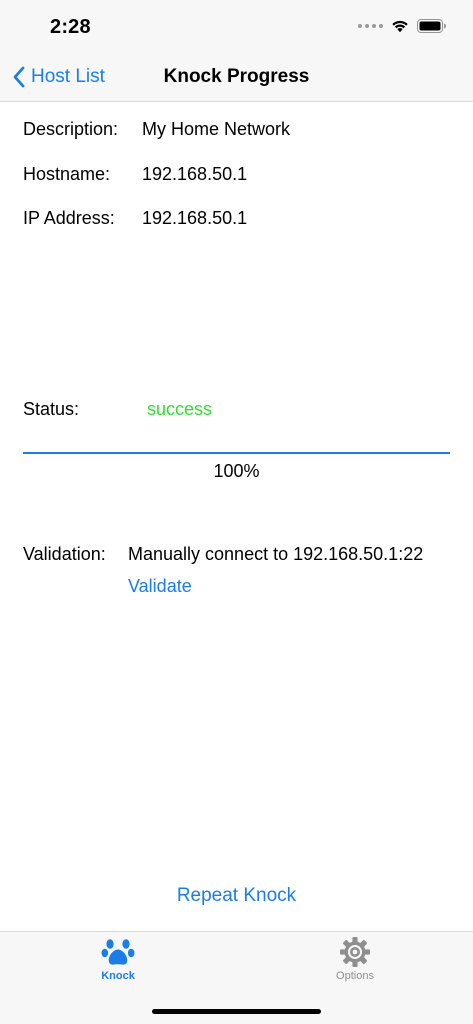 Image resolution: width=473 pixels, height=1024 pixels. Describe the element at coordinates (195, 218) in the screenshot. I see `ip-address-value: 192.168.50.1` at that location.